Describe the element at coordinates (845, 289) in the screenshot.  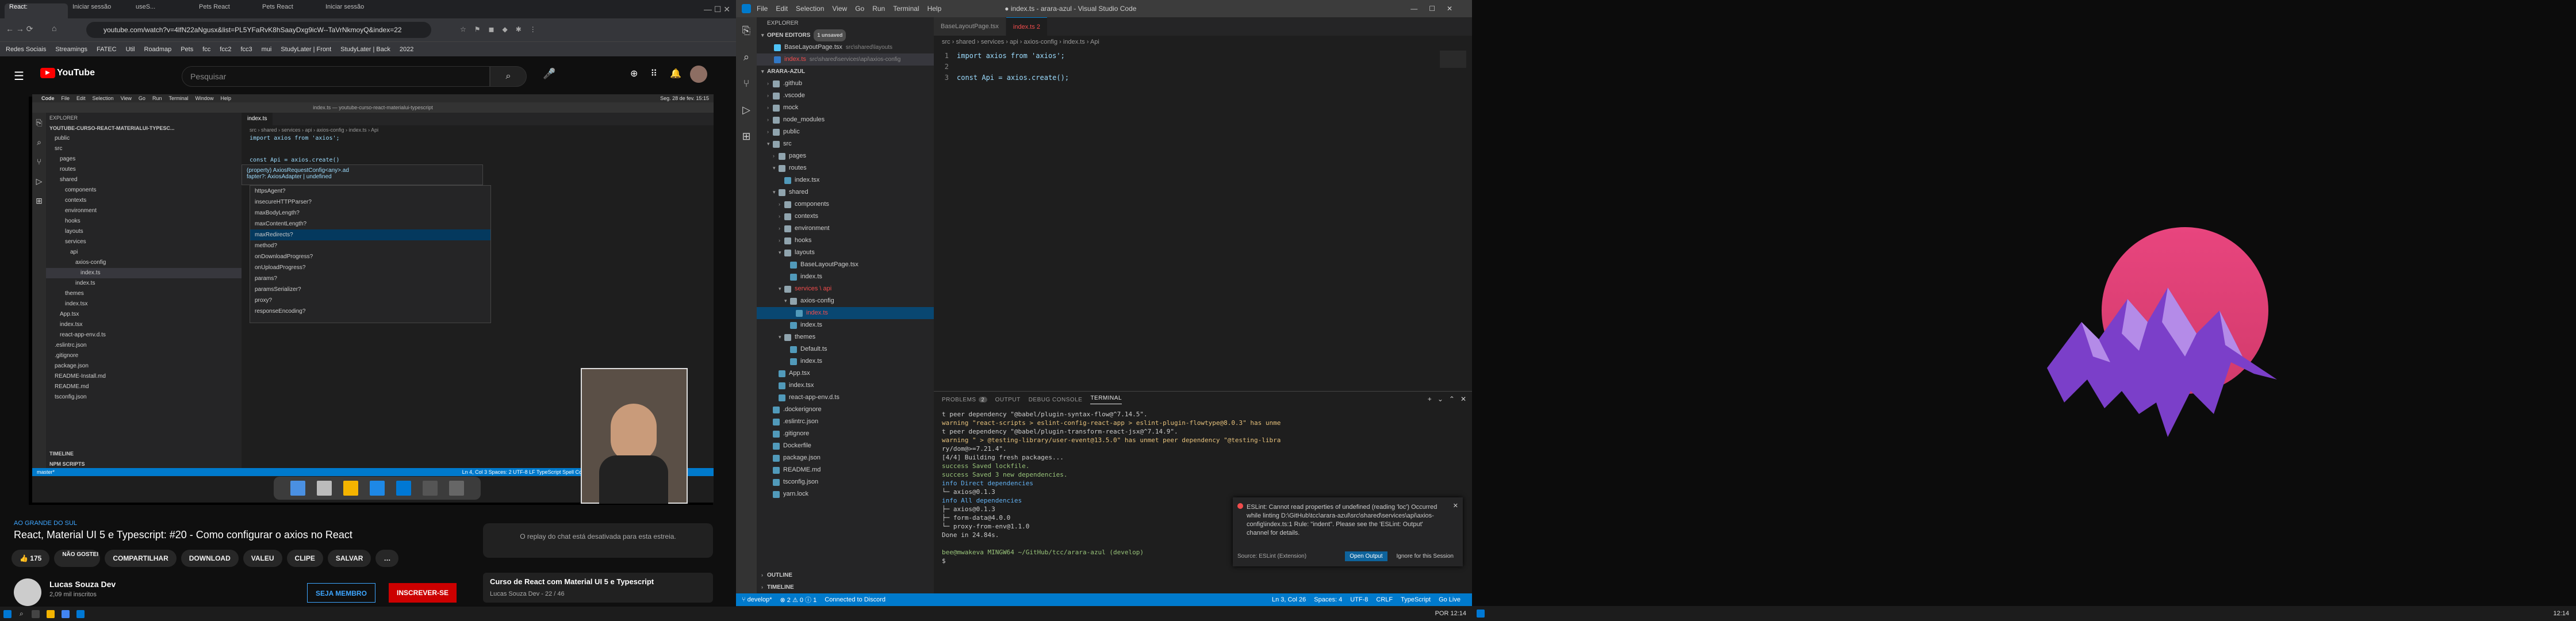
I see `tree-item: ▾ services \ api` at that location.